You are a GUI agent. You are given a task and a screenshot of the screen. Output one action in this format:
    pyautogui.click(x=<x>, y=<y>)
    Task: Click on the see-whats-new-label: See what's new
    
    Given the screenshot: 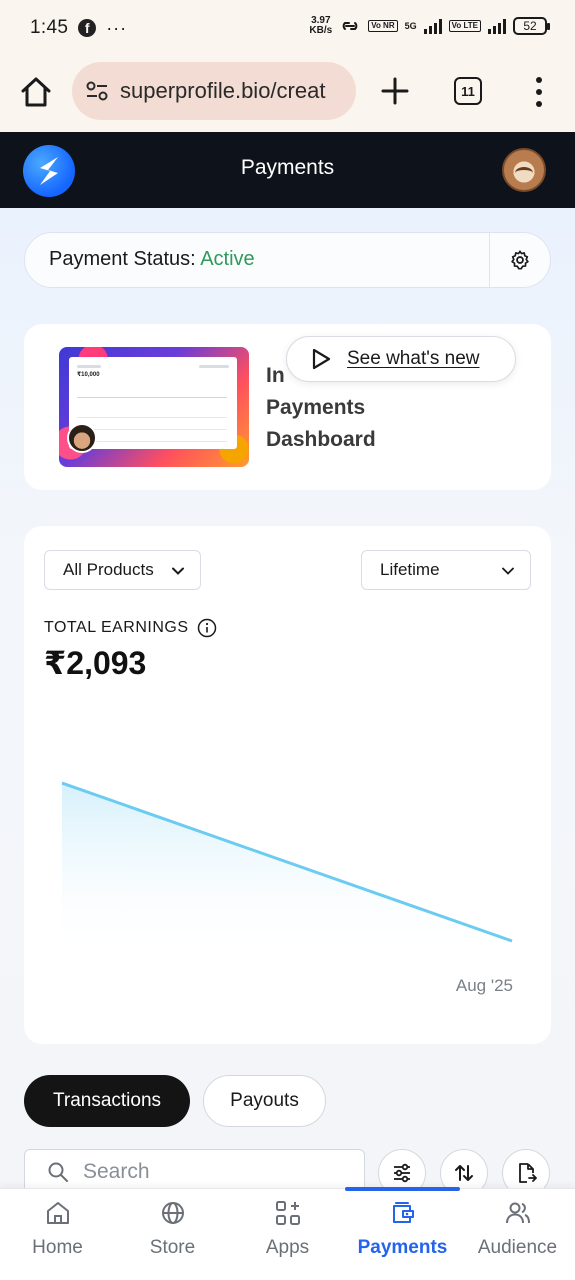 What is the action you would take?
    pyautogui.click(x=413, y=358)
    